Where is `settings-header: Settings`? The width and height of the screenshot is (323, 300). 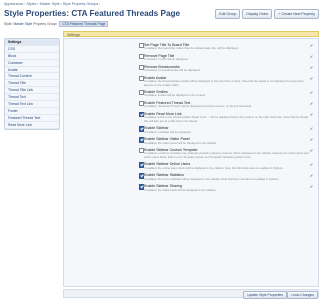 settings-header: Settings is located at coordinates (191, 34).